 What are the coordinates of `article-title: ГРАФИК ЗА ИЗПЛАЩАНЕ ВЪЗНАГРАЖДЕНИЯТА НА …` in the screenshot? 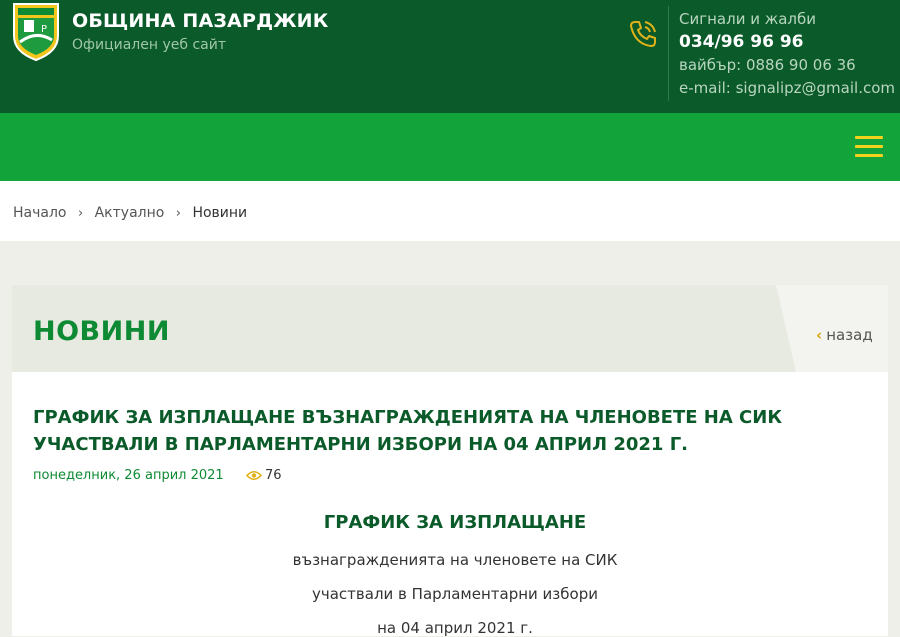 It's located at (408, 431).